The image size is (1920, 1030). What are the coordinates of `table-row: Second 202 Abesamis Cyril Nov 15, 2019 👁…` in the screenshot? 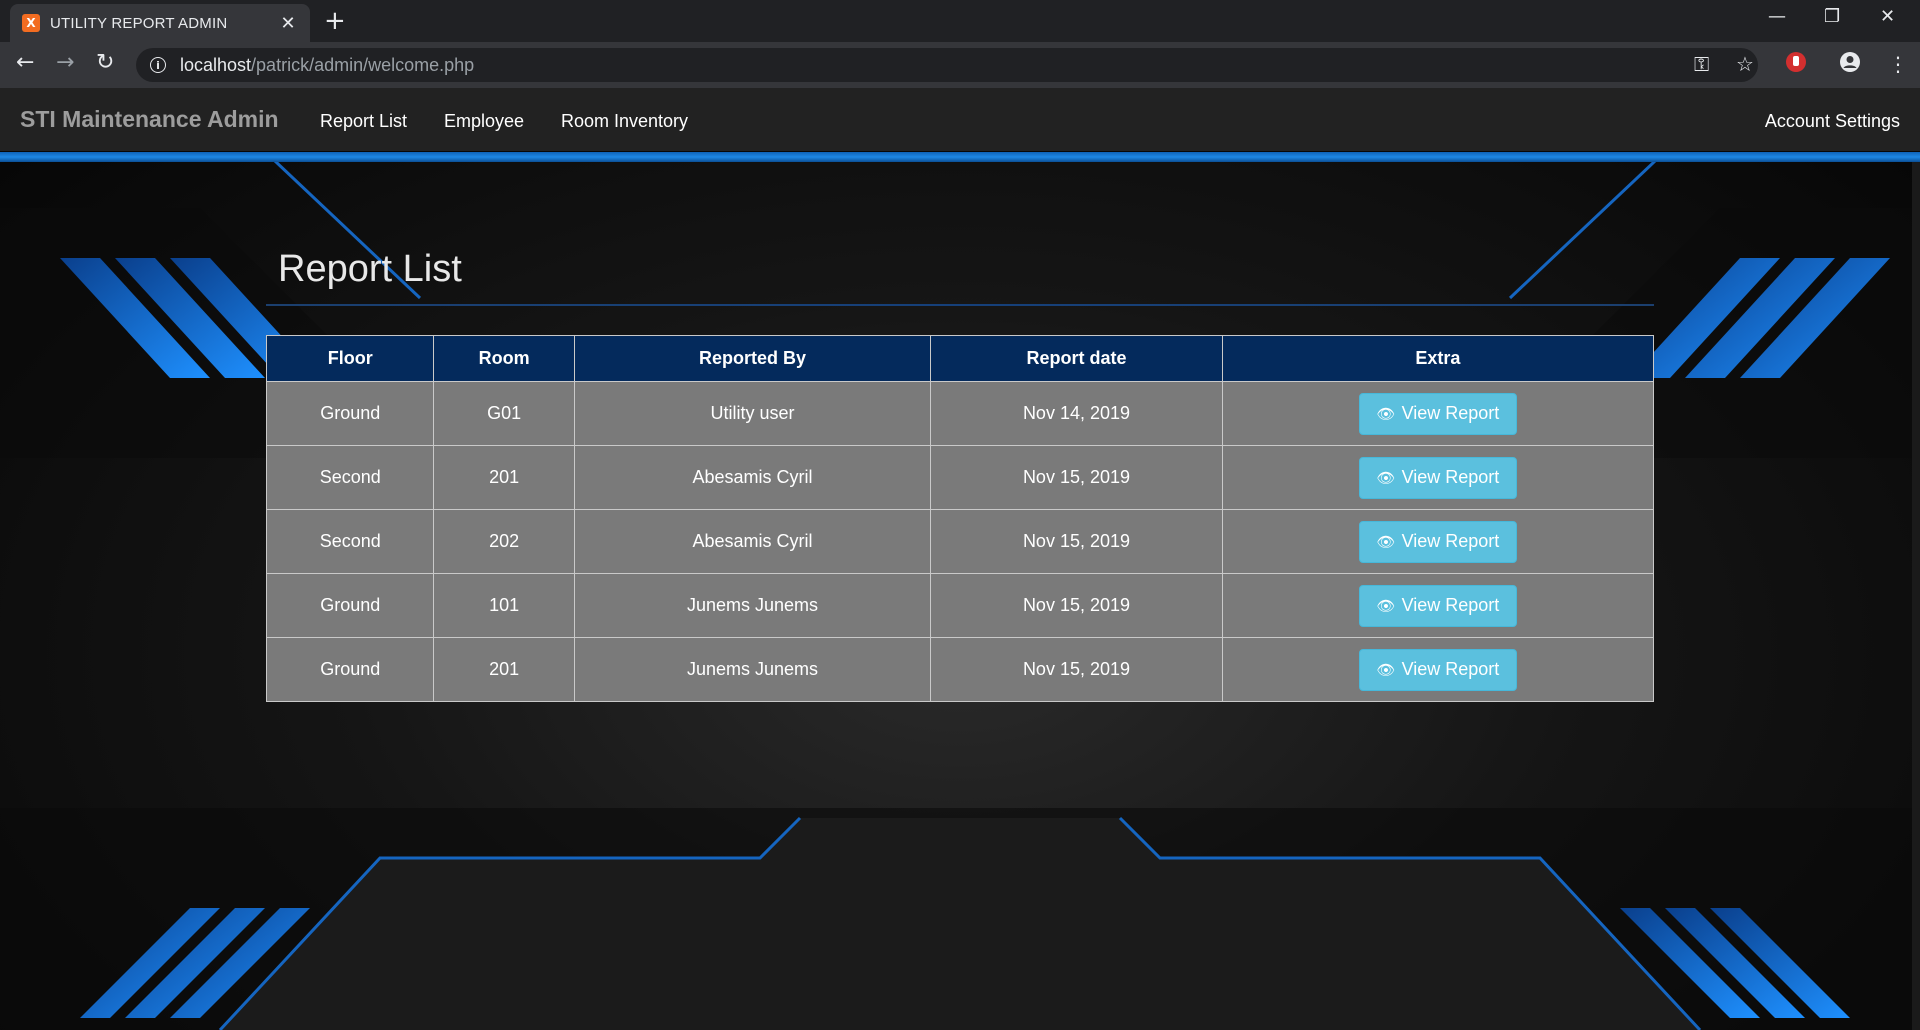 It's located at (960, 541).